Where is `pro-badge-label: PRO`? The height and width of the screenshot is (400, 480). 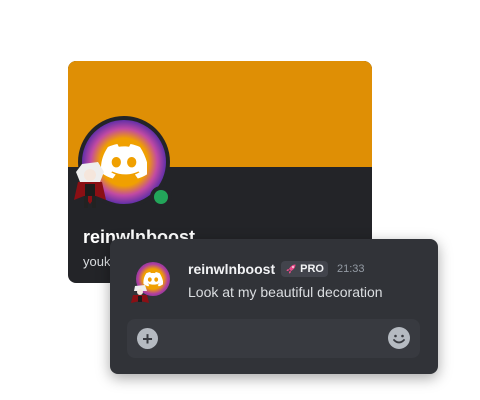
pro-badge-label: PRO is located at coordinates (312, 269).